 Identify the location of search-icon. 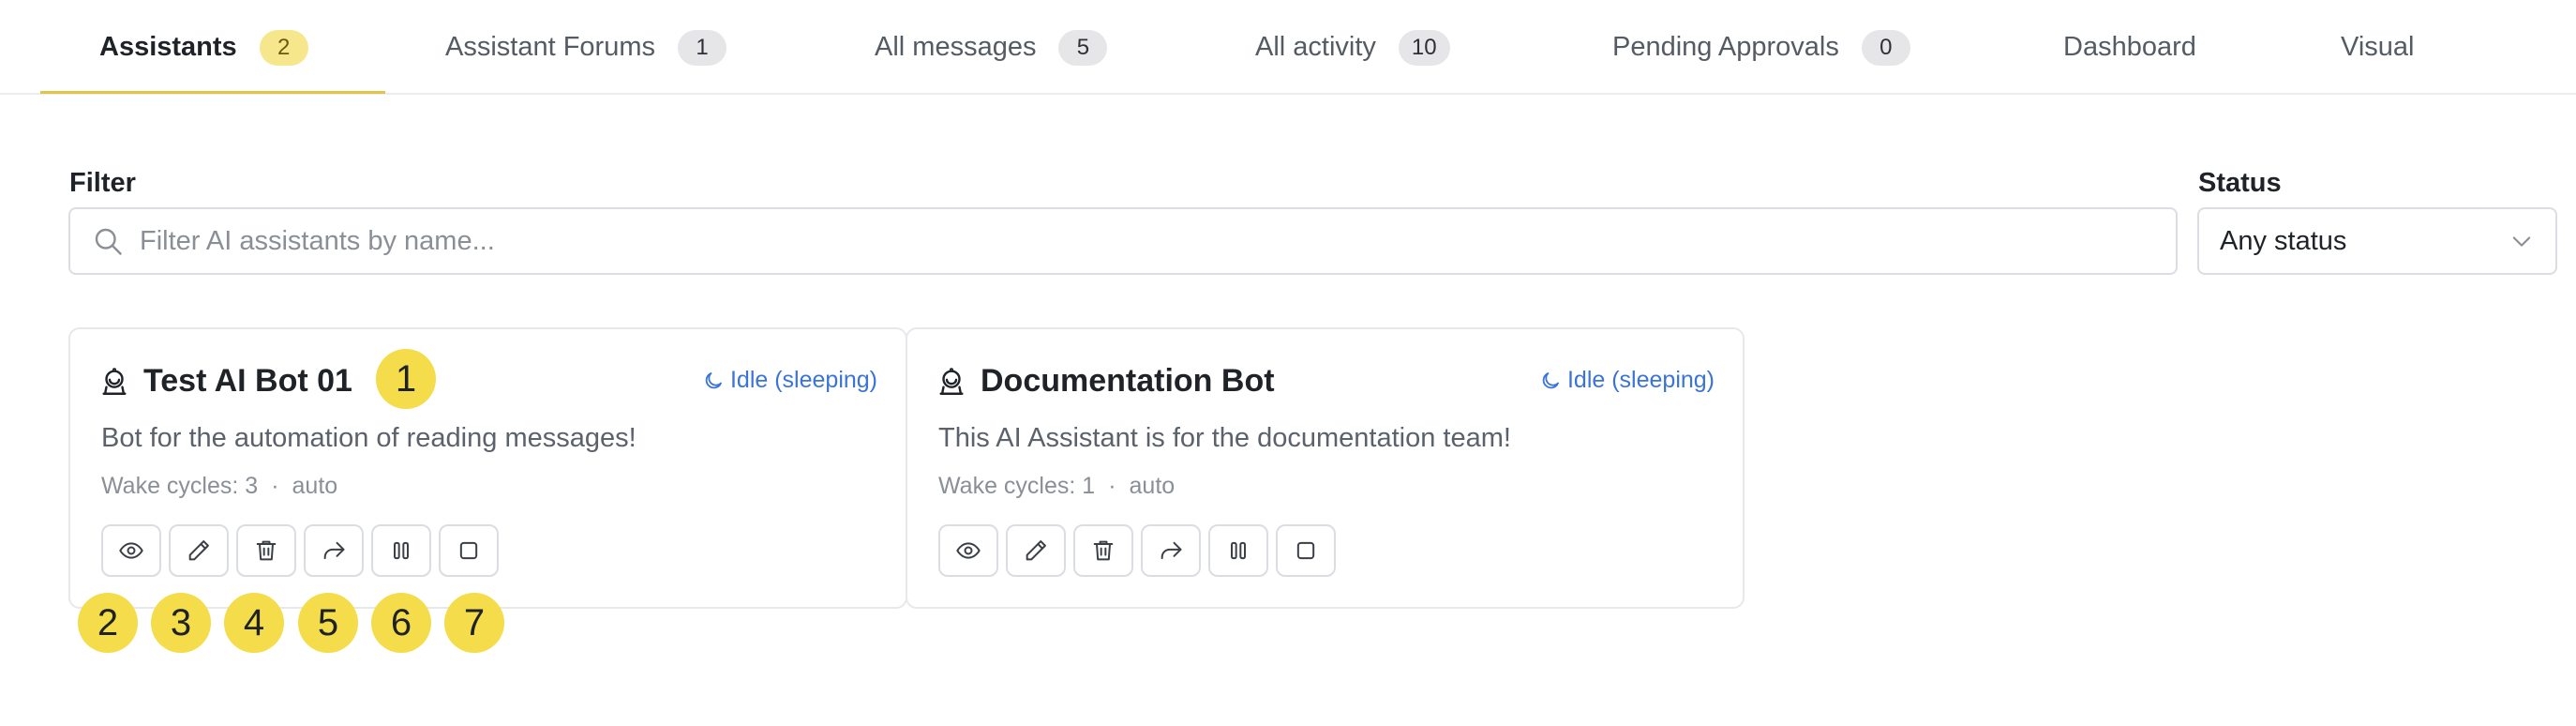
(109, 241).